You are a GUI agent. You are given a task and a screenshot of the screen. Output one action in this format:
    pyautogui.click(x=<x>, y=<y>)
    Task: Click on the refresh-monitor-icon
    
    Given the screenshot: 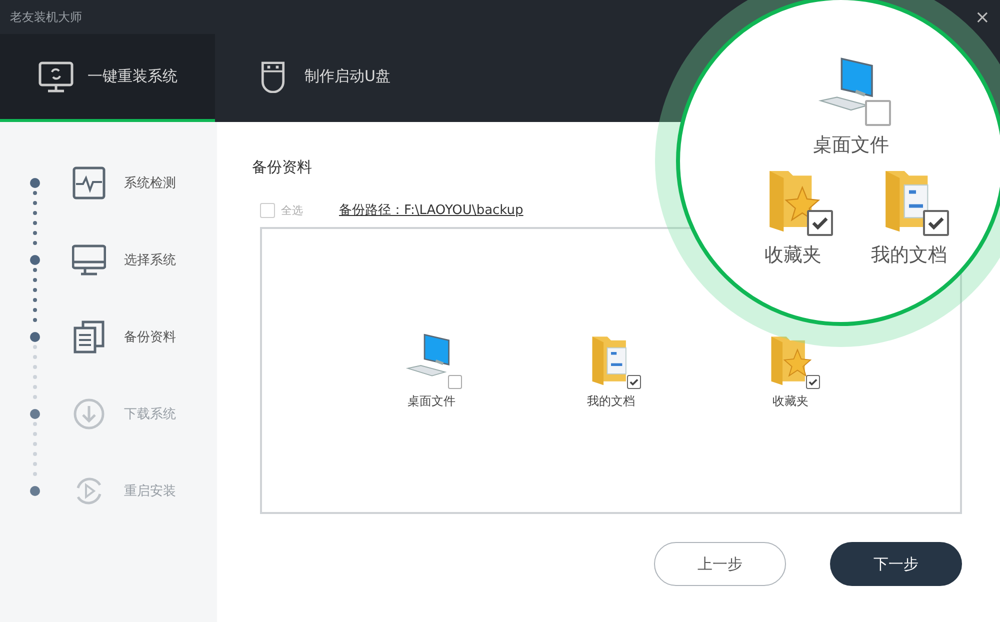 What is the action you would take?
    pyautogui.click(x=56, y=76)
    